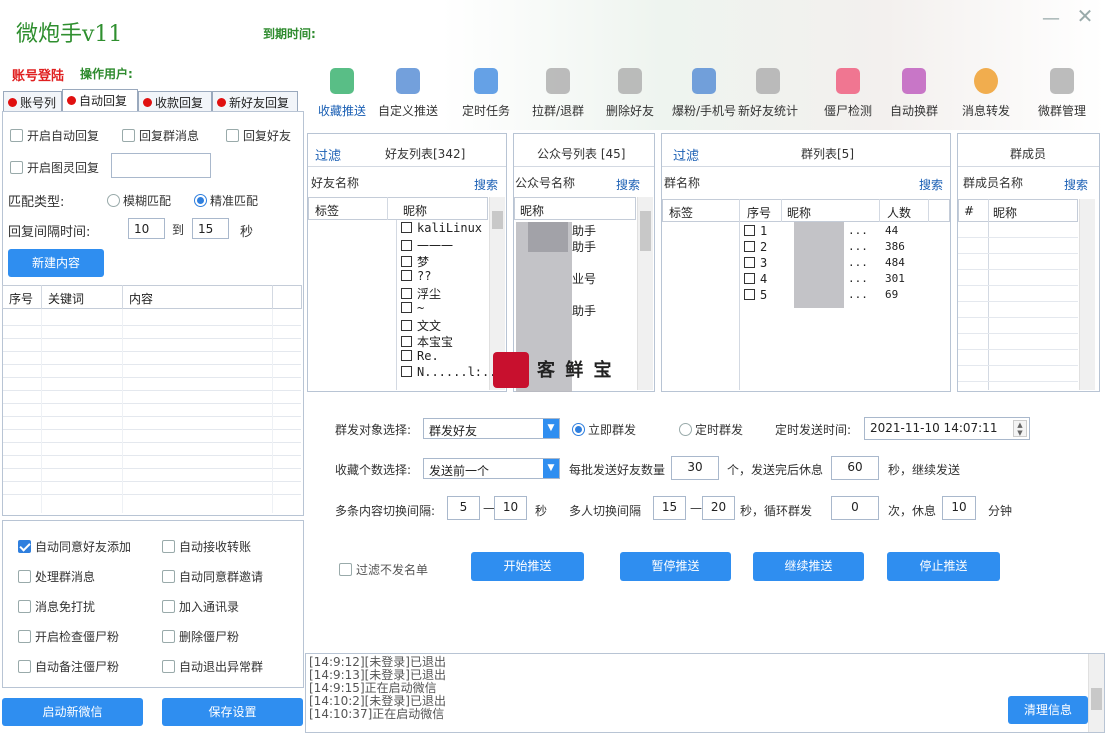 The image size is (1105, 740). What do you see at coordinates (206, 546) in the screenshot?
I see `option-checkbox: 自动接收转账` at bounding box center [206, 546].